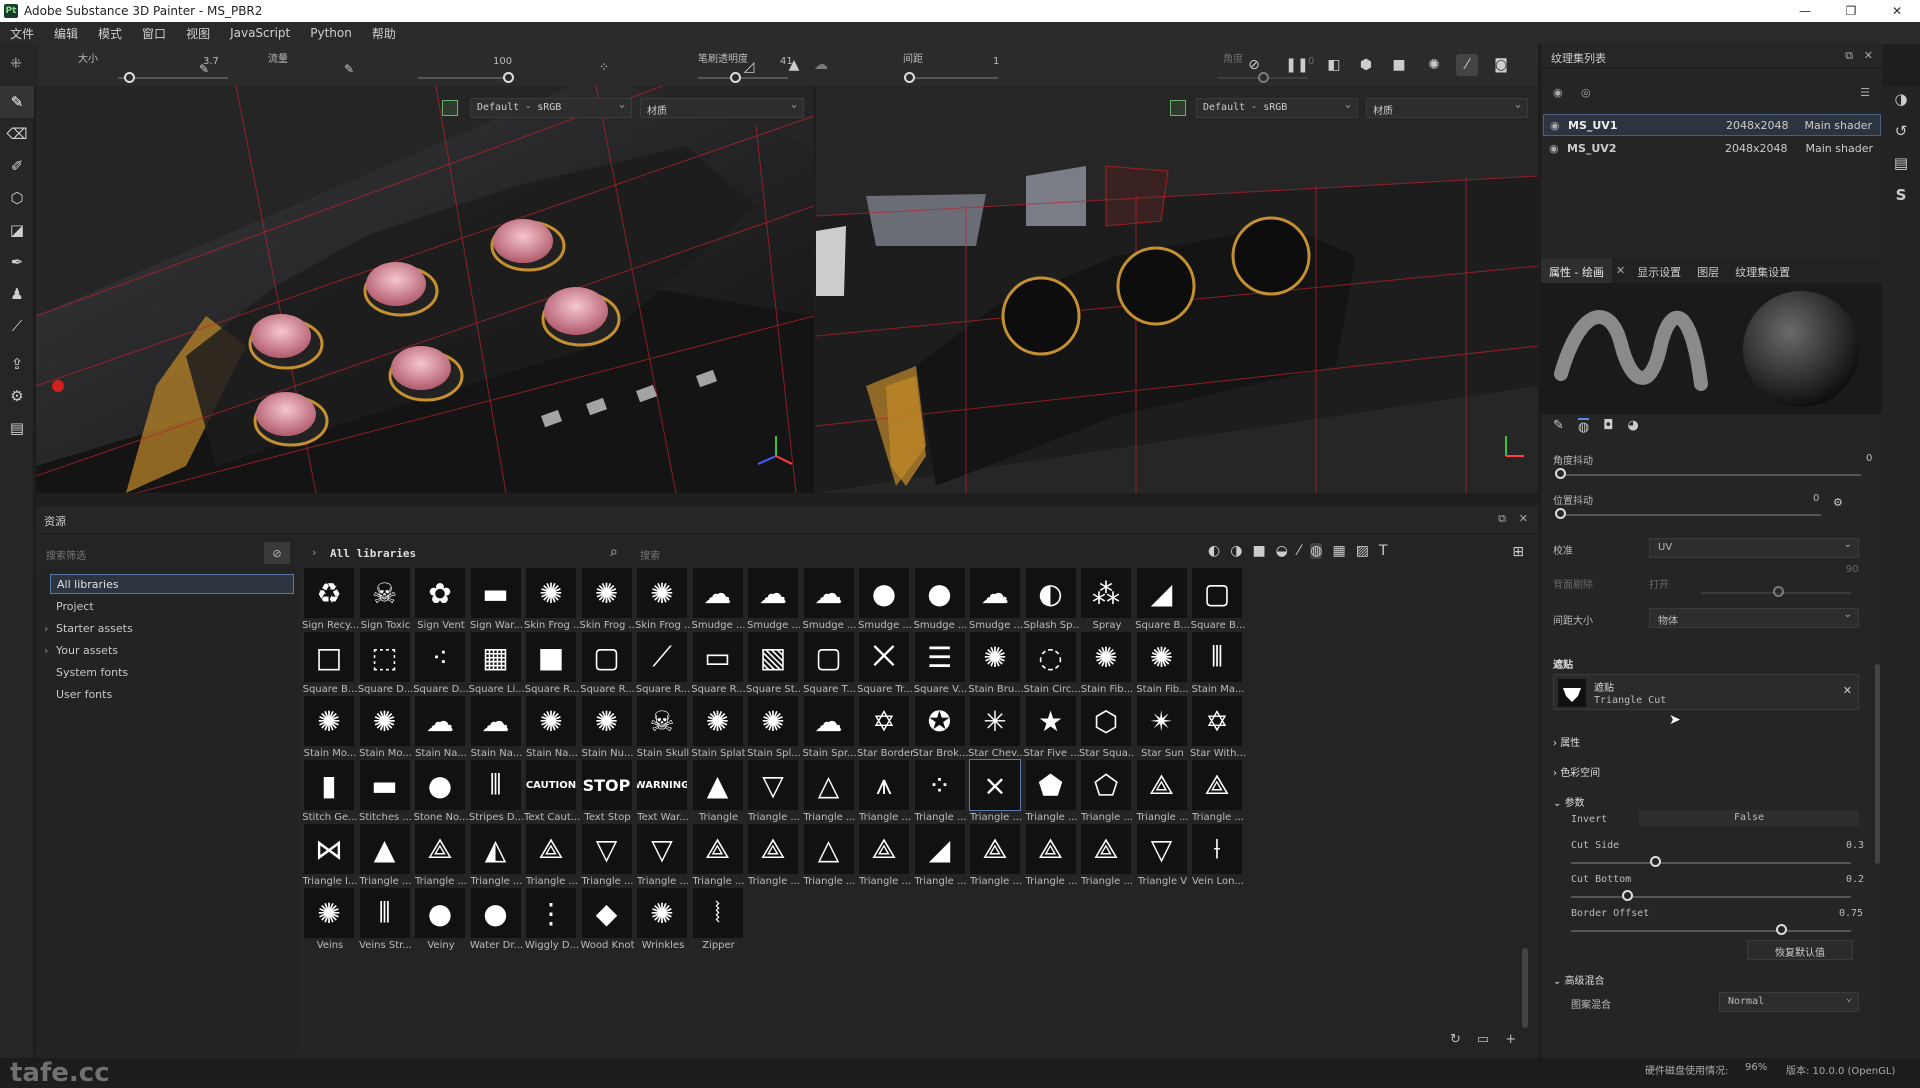  What do you see at coordinates (1523, 518) in the screenshot?
I see `close-panel-icon: ✕` at bounding box center [1523, 518].